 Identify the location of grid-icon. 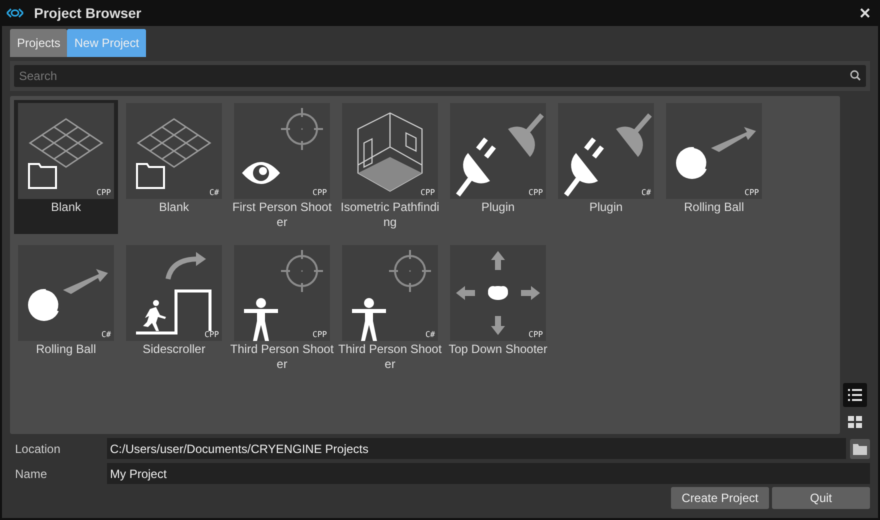
(855, 422).